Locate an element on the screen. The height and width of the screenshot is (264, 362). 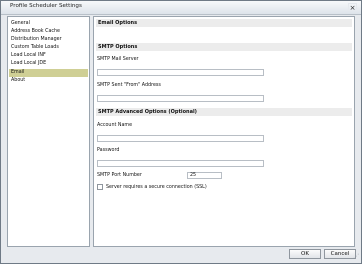
smtp-sent-from-label: SMTP Sent "From" Address is located at coordinates (129, 85).